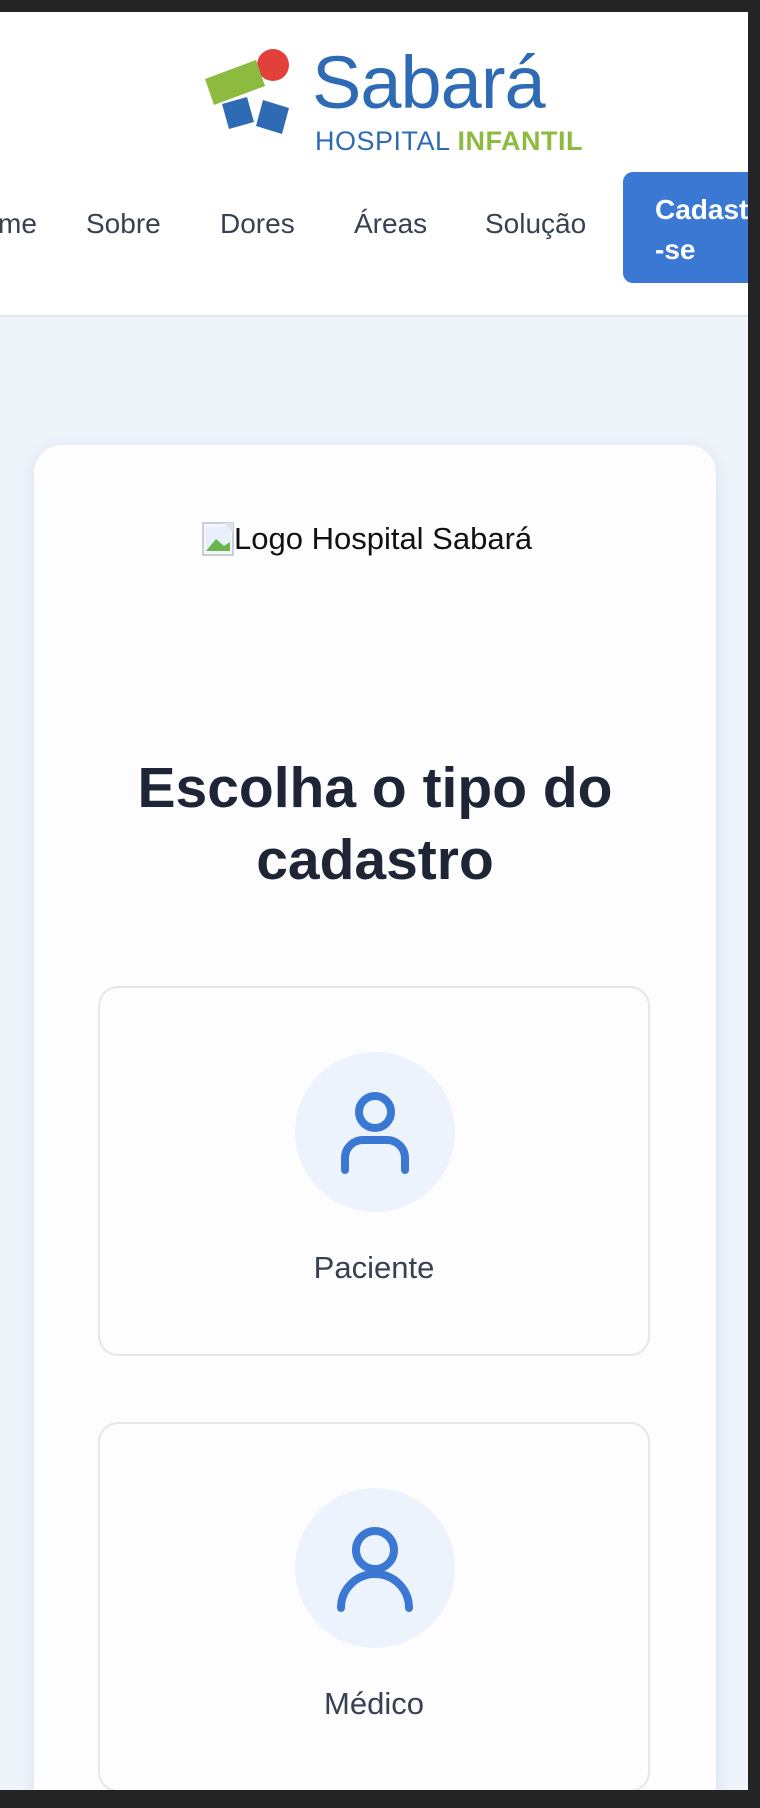  Describe the element at coordinates (390, 224) in the screenshot. I see `nav-item-areas: Áreas` at that location.